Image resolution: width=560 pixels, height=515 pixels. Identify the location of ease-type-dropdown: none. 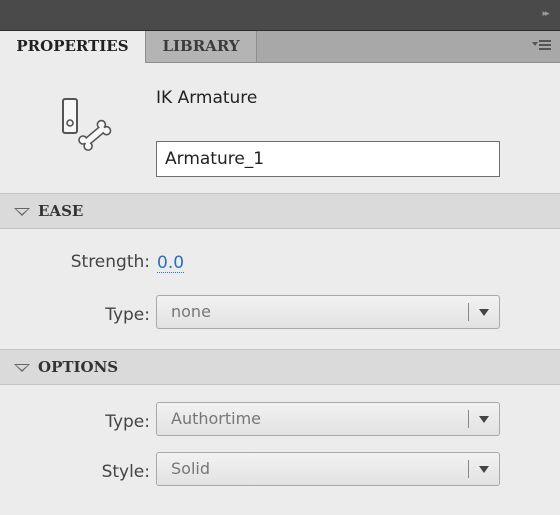
(328, 312).